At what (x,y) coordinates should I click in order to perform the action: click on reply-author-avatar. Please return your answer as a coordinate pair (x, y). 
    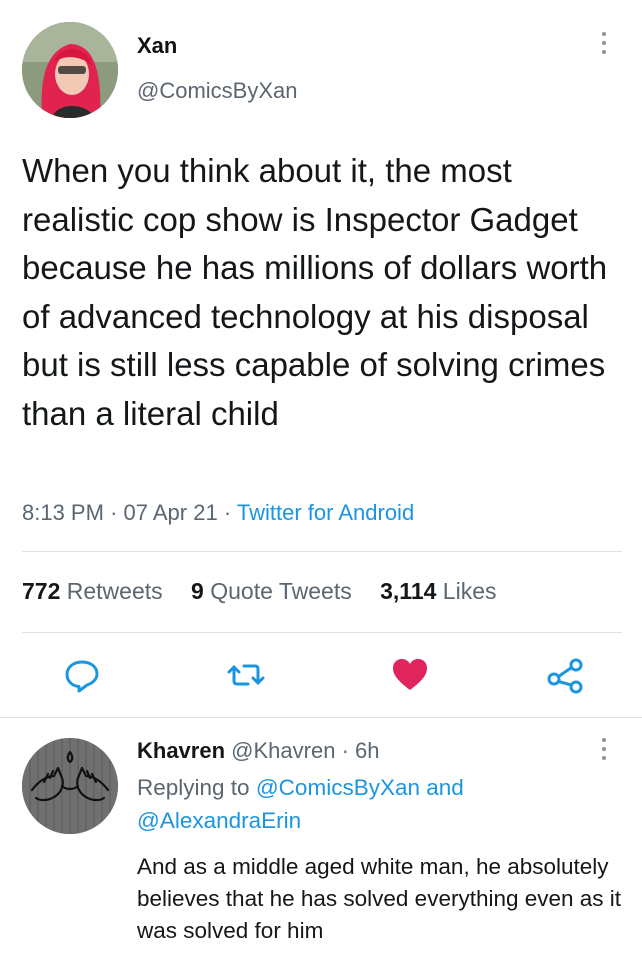
    Looking at the image, I should click on (70, 786).